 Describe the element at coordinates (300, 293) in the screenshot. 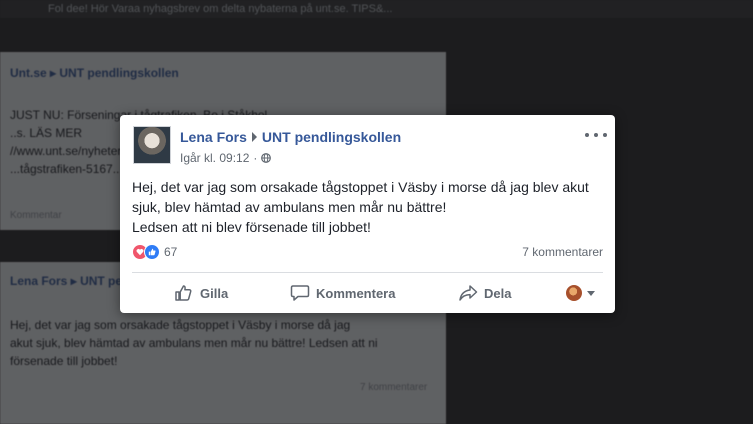

I see `comment-icon` at that location.